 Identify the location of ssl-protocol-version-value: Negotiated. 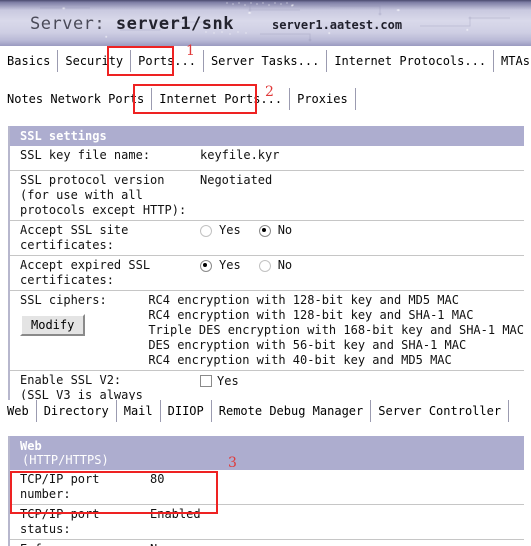
(362, 195).